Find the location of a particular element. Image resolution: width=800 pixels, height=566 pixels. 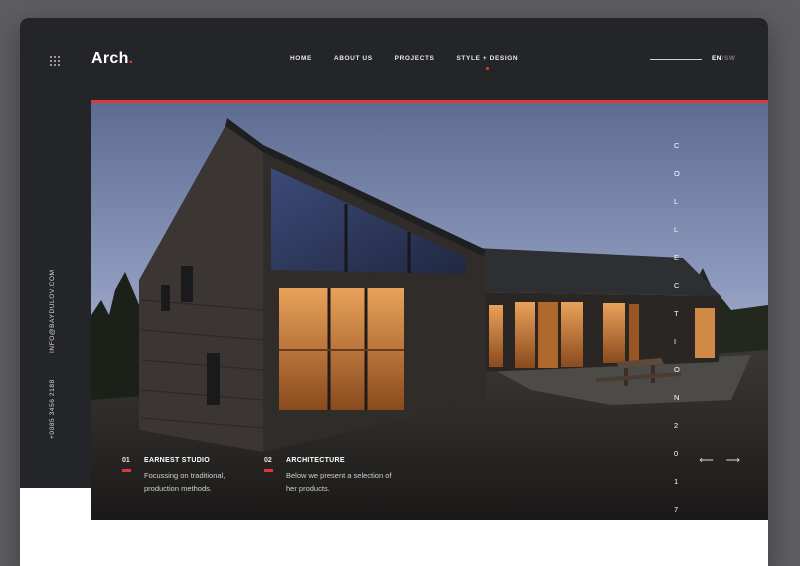

nav-style-design: STYLE + DESIGN is located at coordinates (488, 62).